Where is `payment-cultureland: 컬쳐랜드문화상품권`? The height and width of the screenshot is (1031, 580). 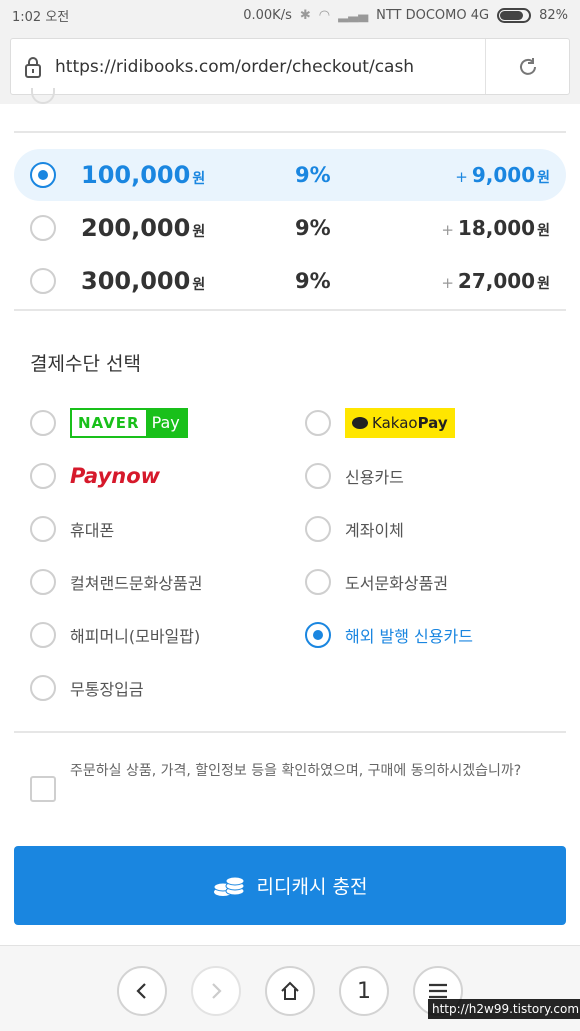 payment-cultureland: 컬쳐랜드문화상품권 is located at coordinates (116, 582).